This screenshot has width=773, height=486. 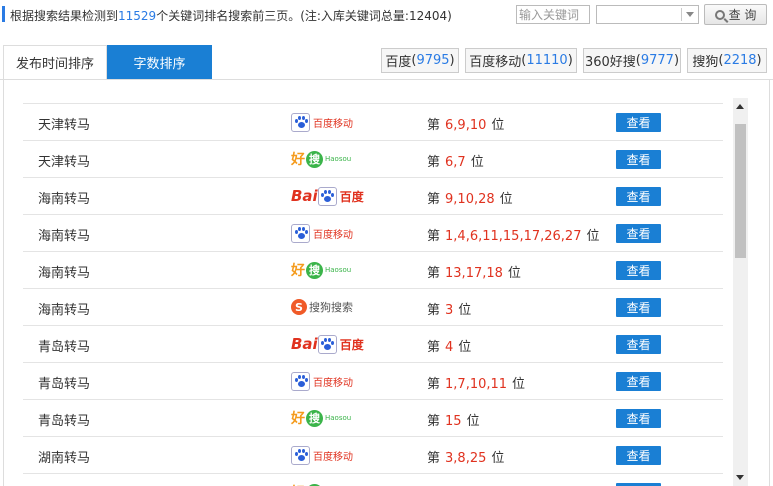 I want to click on tab-word-count: 字数排序, so click(x=159, y=62).